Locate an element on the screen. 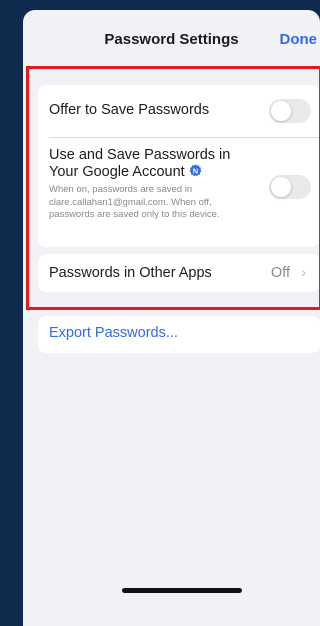 The image size is (320, 626). other-apps-group: Passwords in Other Apps Off › is located at coordinates (179, 273).